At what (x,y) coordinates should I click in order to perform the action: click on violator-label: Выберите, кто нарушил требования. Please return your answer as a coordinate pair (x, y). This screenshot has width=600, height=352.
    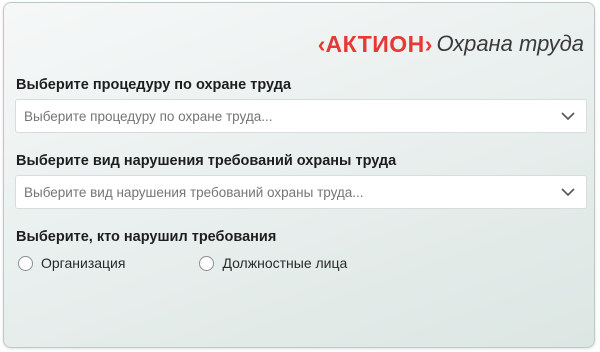
    Looking at the image, I should click on (146, 237).